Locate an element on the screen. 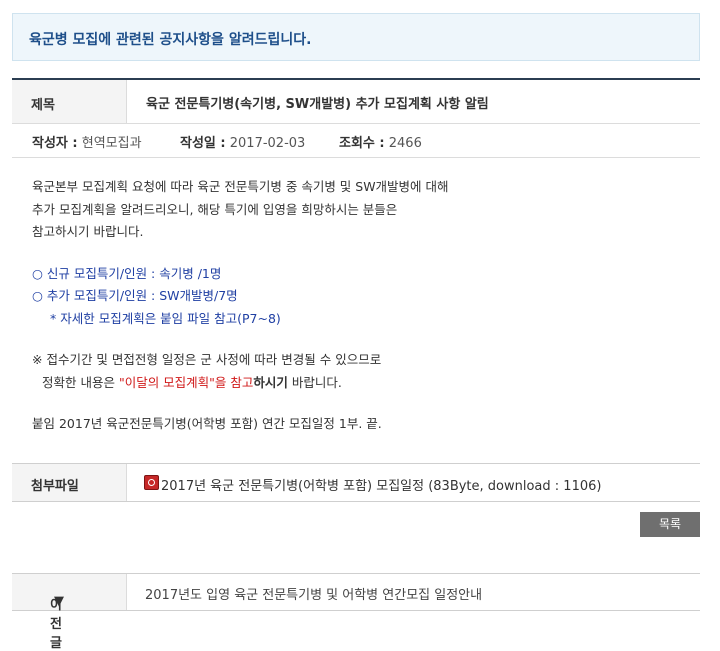 Image resolution: width=720 pixels, height=651 pixels. attachment-note: 붙임 2017년 육군전문특기병(어학병 포함) 연간 모집일정 1부. 끝. is located at coordinates (207, 423).